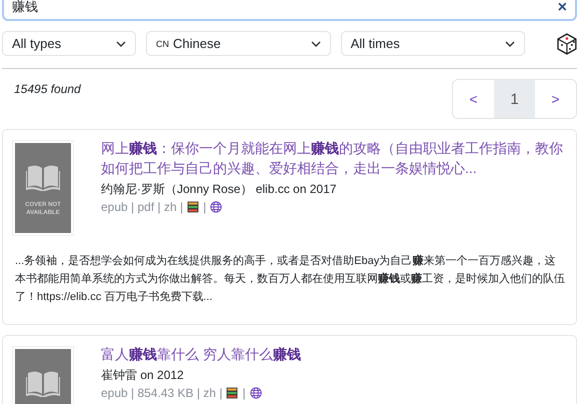 Image resolution: width=579 pixels, height=404 pixels. I want to click on filter-dropdown: CN Chinese, so click(238, 43).